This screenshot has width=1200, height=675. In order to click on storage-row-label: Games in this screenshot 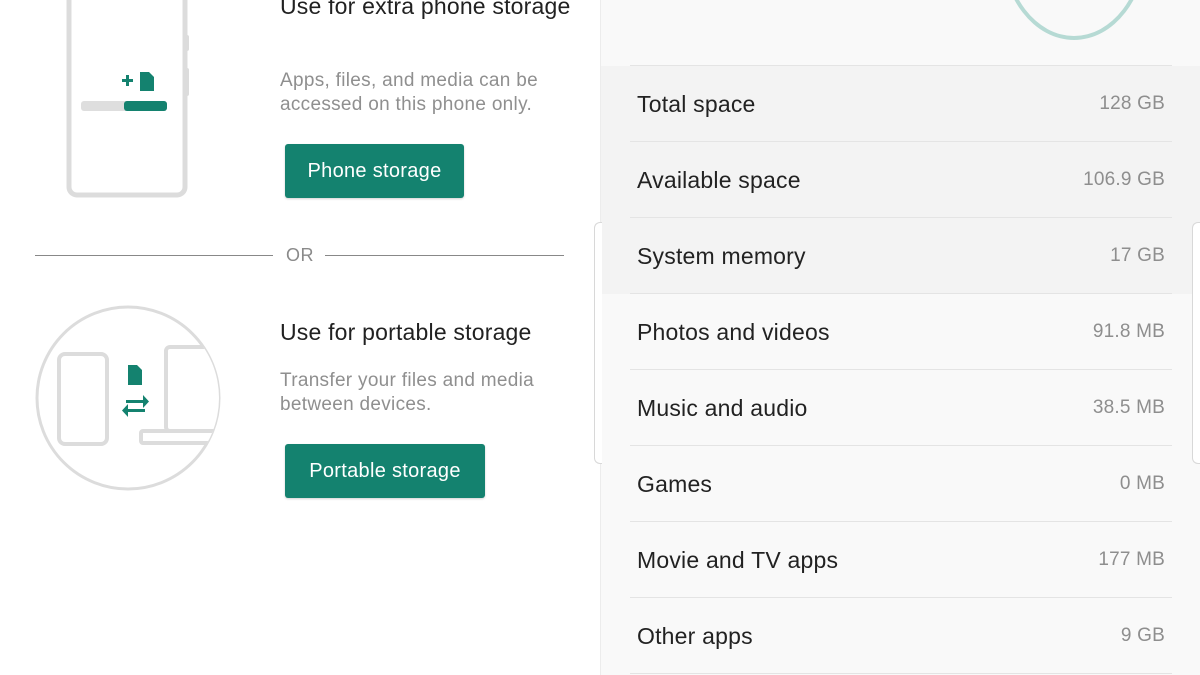, I will do `click(675, 484)`.